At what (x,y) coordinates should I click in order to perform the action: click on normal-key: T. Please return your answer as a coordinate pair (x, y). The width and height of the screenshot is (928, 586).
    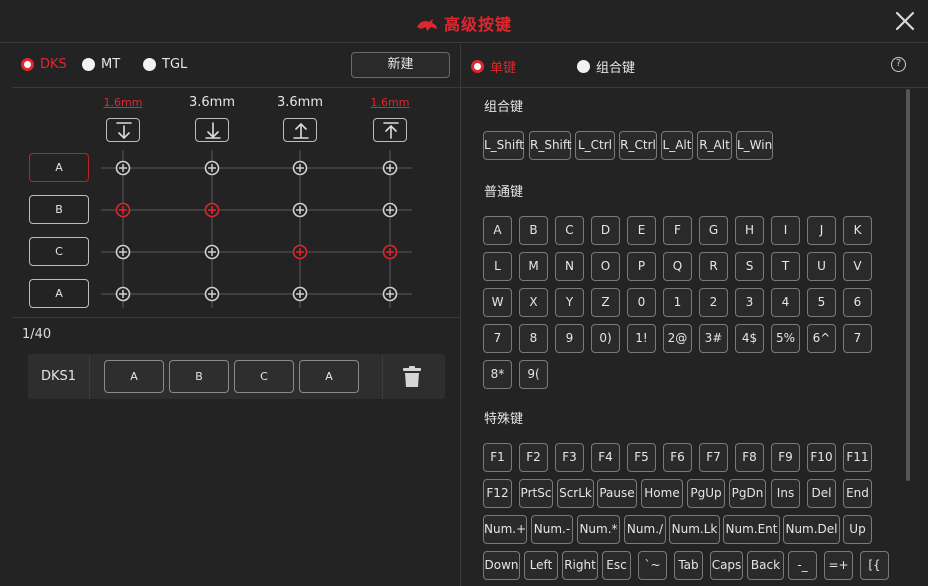
    Looking at the image, I should click on (785, 266).